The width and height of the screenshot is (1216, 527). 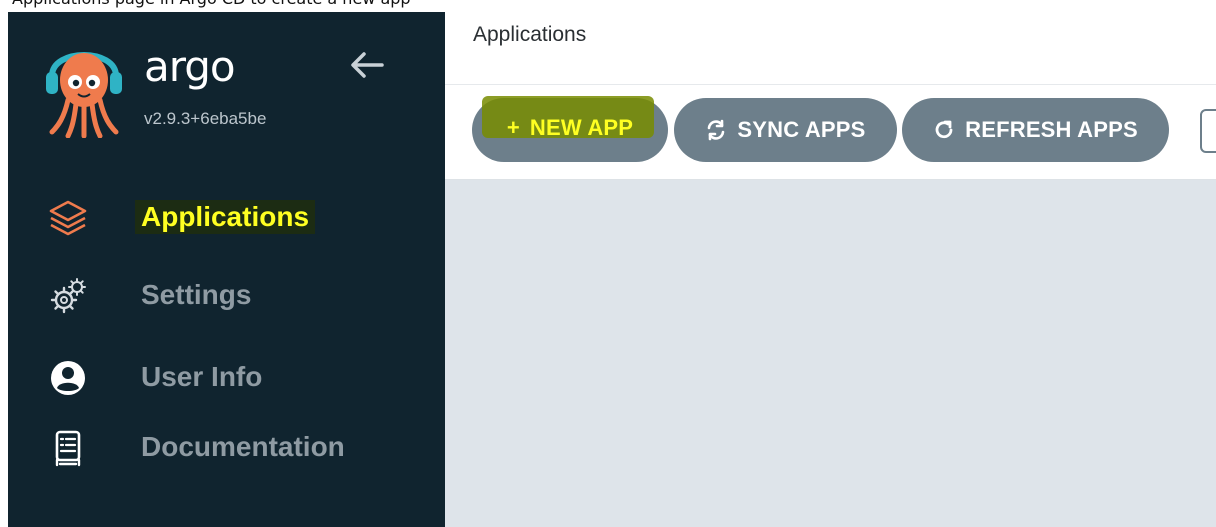 I want to click on sidebar-item-label: Documentation, so click(x=243, y=446).